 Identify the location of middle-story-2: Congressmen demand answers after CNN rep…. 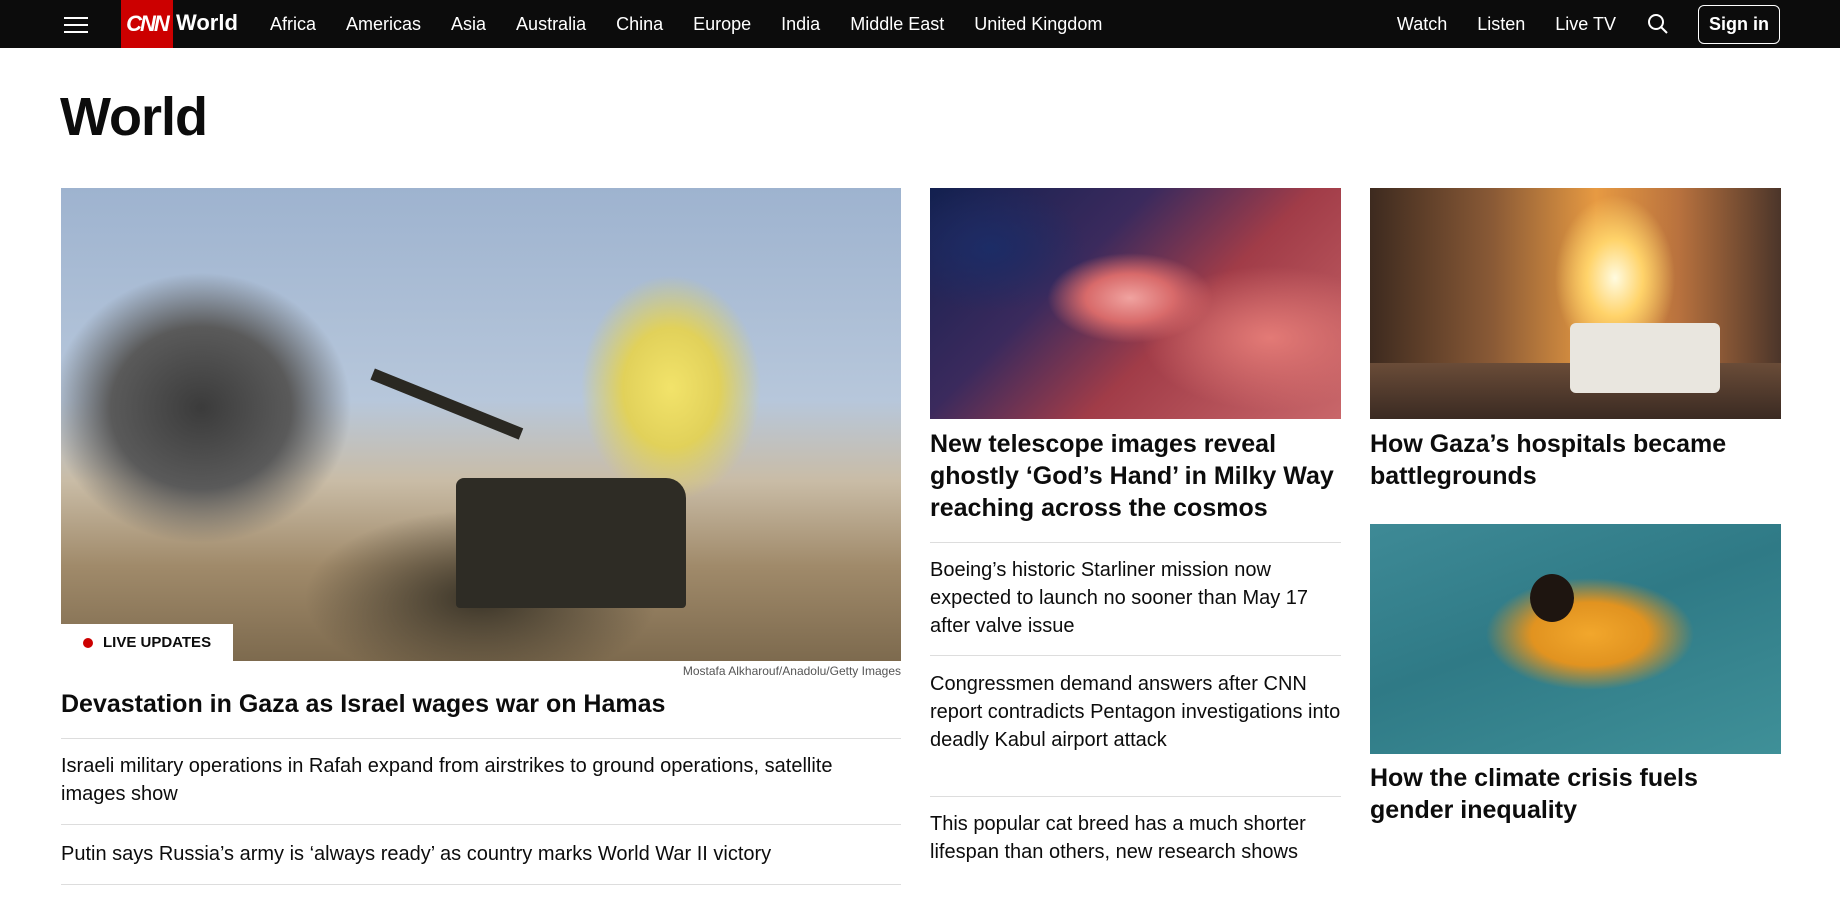
(1135, 712).